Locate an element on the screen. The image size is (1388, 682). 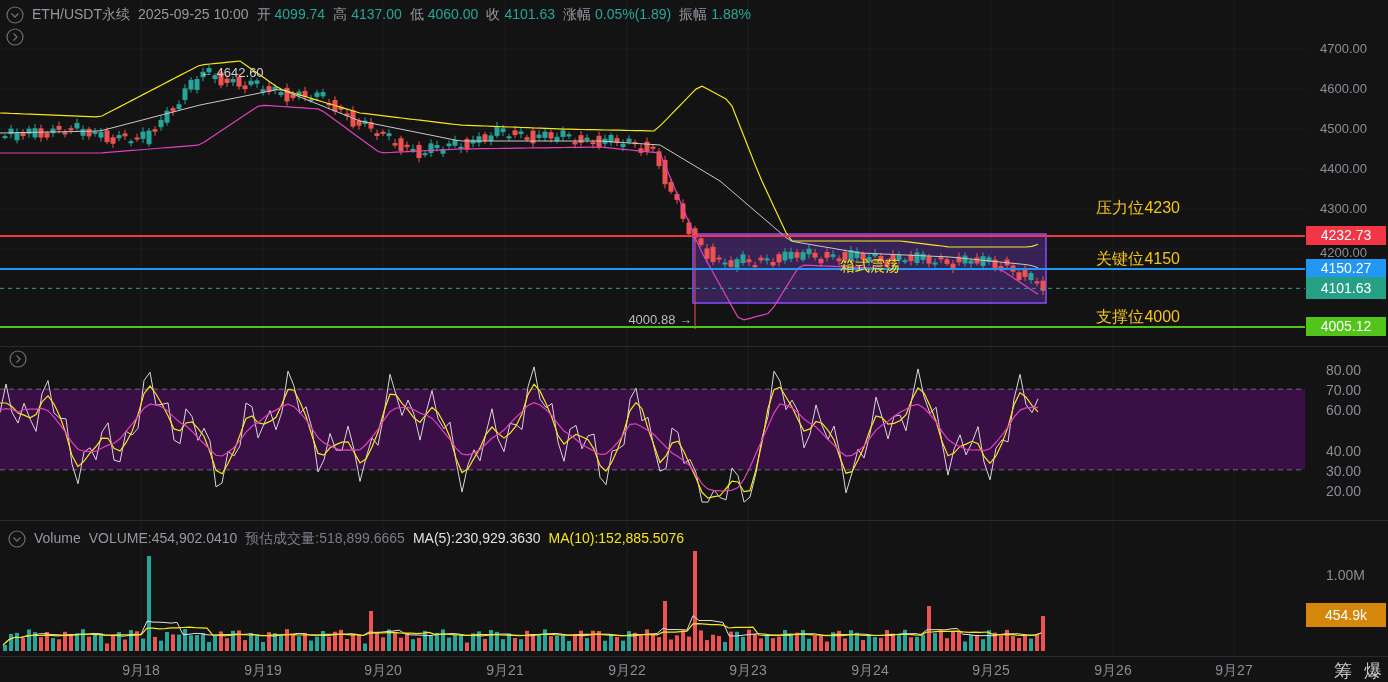
date-axis-label: 9月18 is located at coordinates (141, 670).